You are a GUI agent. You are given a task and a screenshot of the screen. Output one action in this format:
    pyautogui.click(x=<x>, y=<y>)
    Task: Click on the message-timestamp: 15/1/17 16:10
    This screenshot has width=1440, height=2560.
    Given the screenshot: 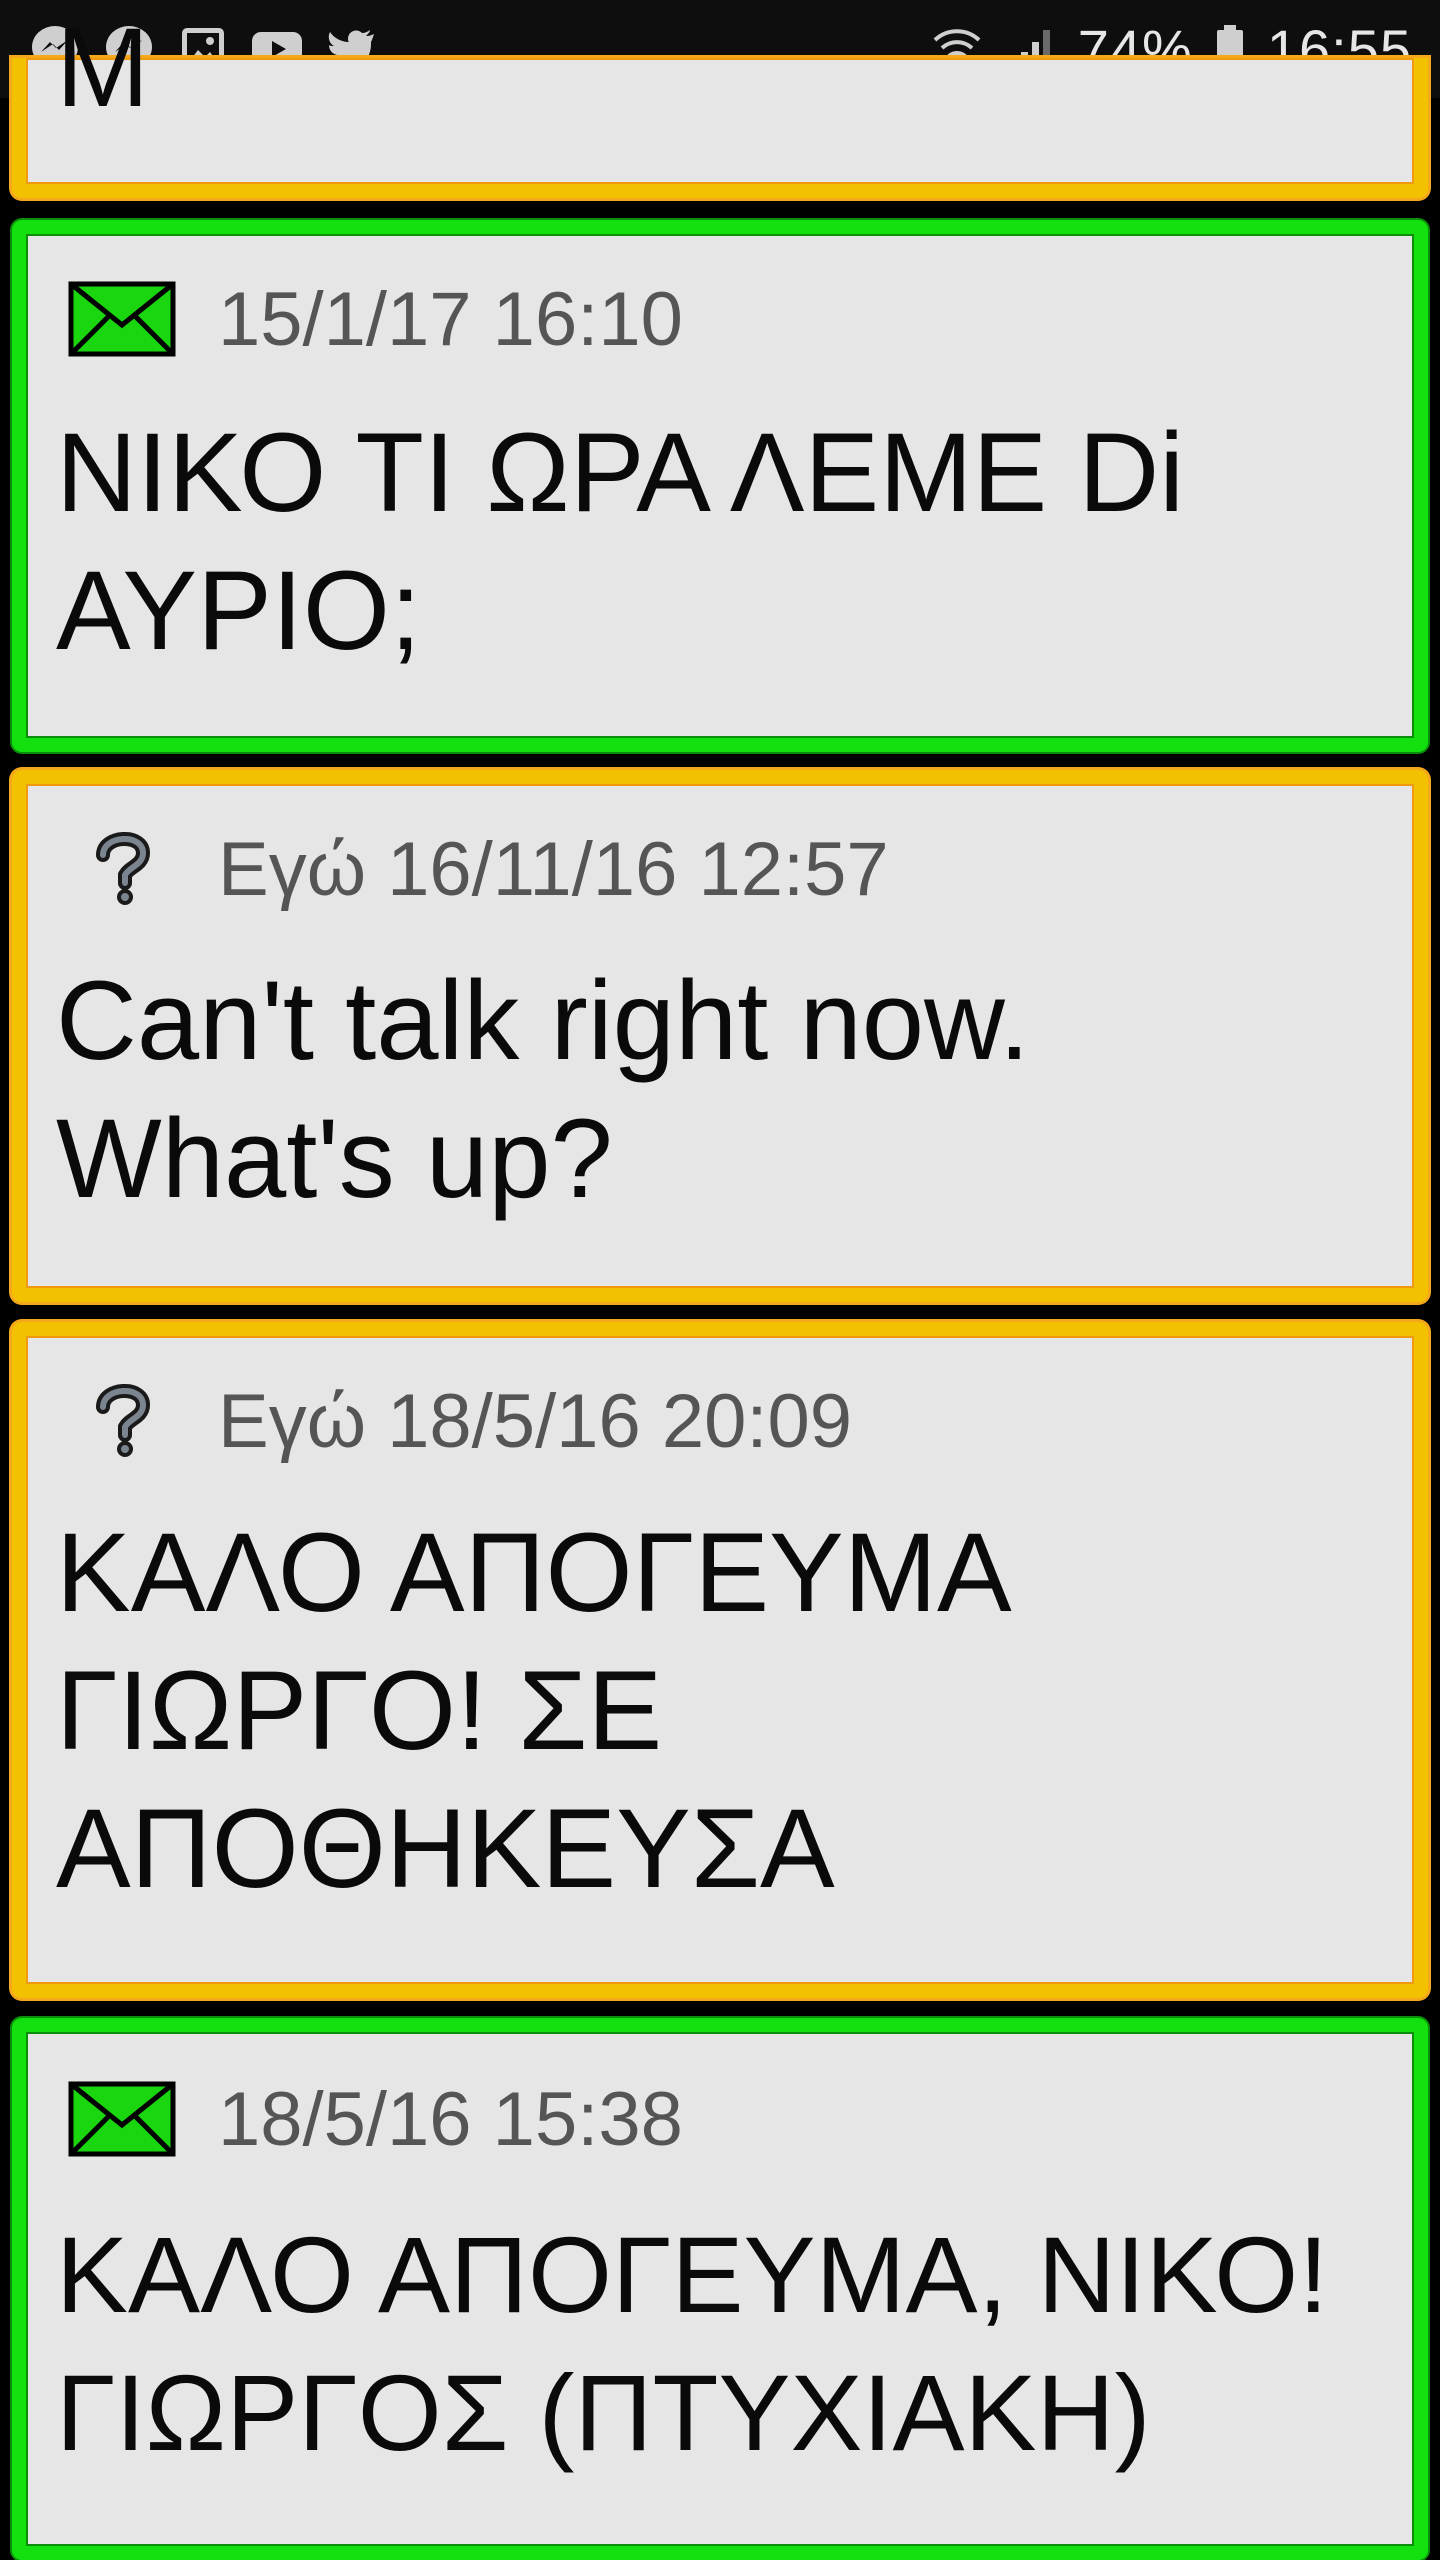 What is the action you would take?
    pyautogui.click(x=450, y=319)
    